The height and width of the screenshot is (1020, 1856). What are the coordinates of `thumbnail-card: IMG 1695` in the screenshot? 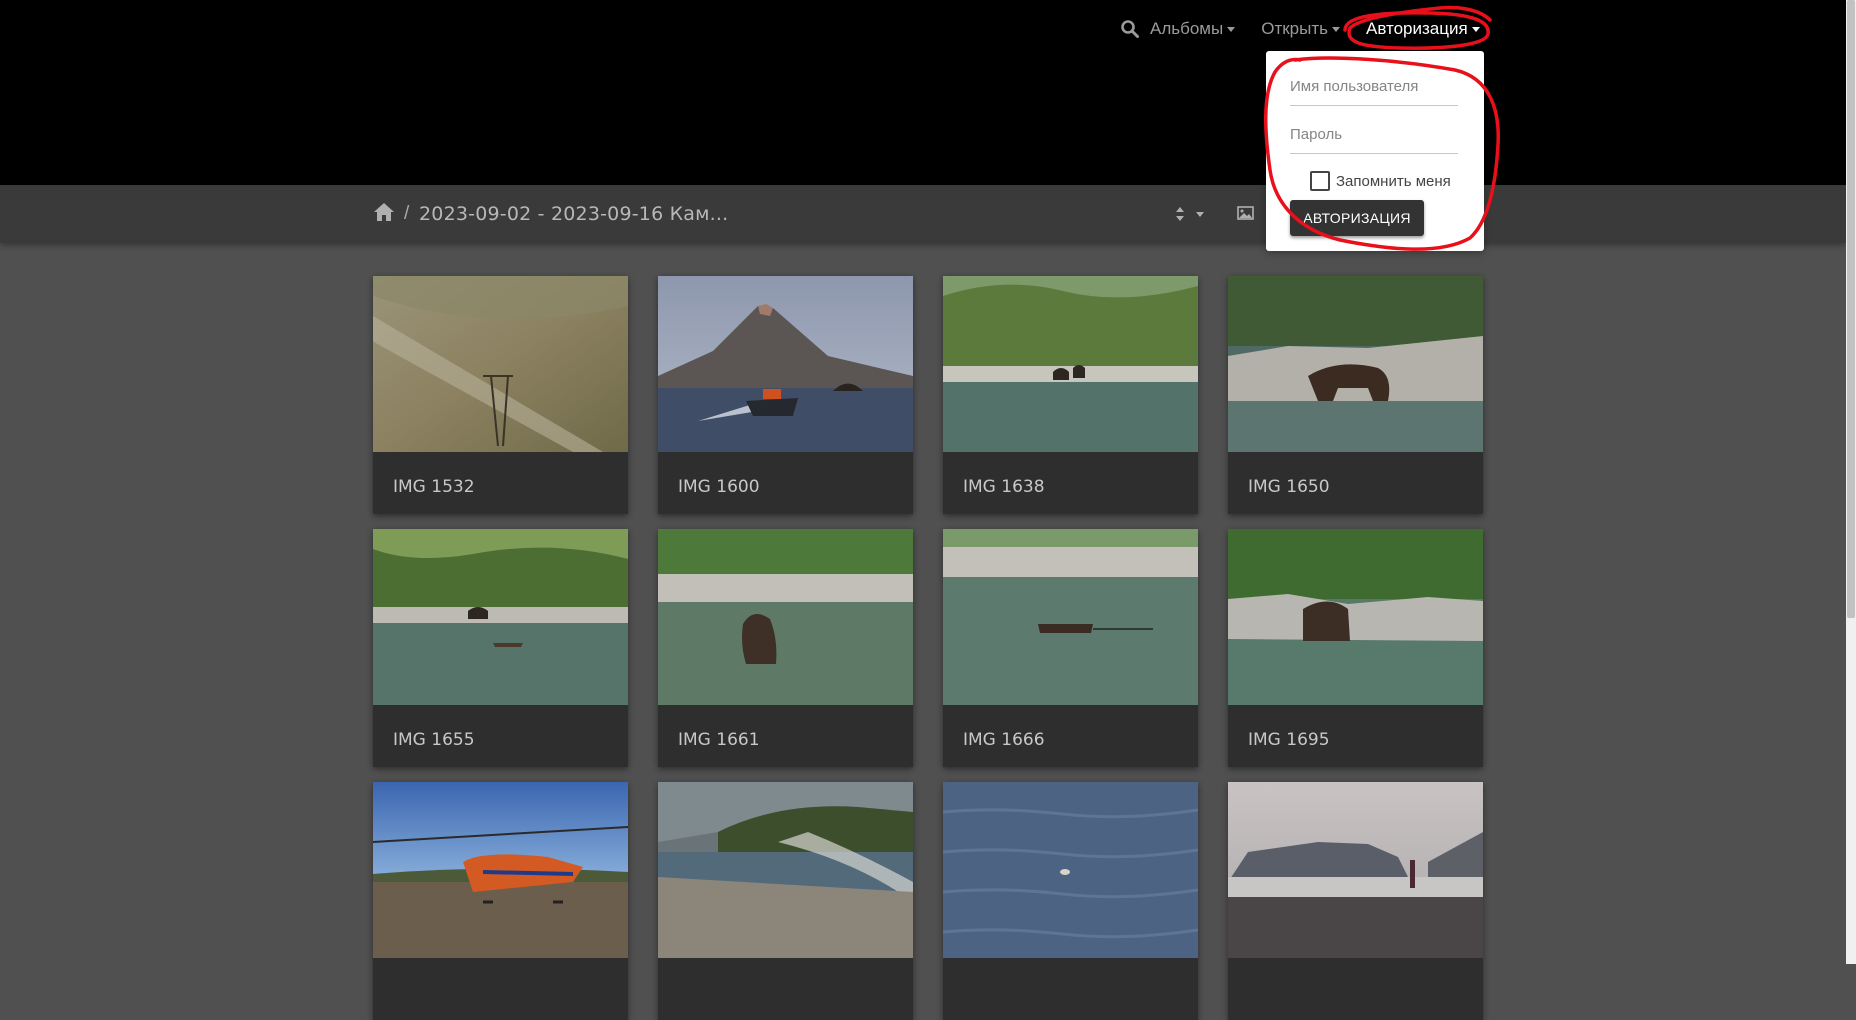 It's located at (1355, 648).